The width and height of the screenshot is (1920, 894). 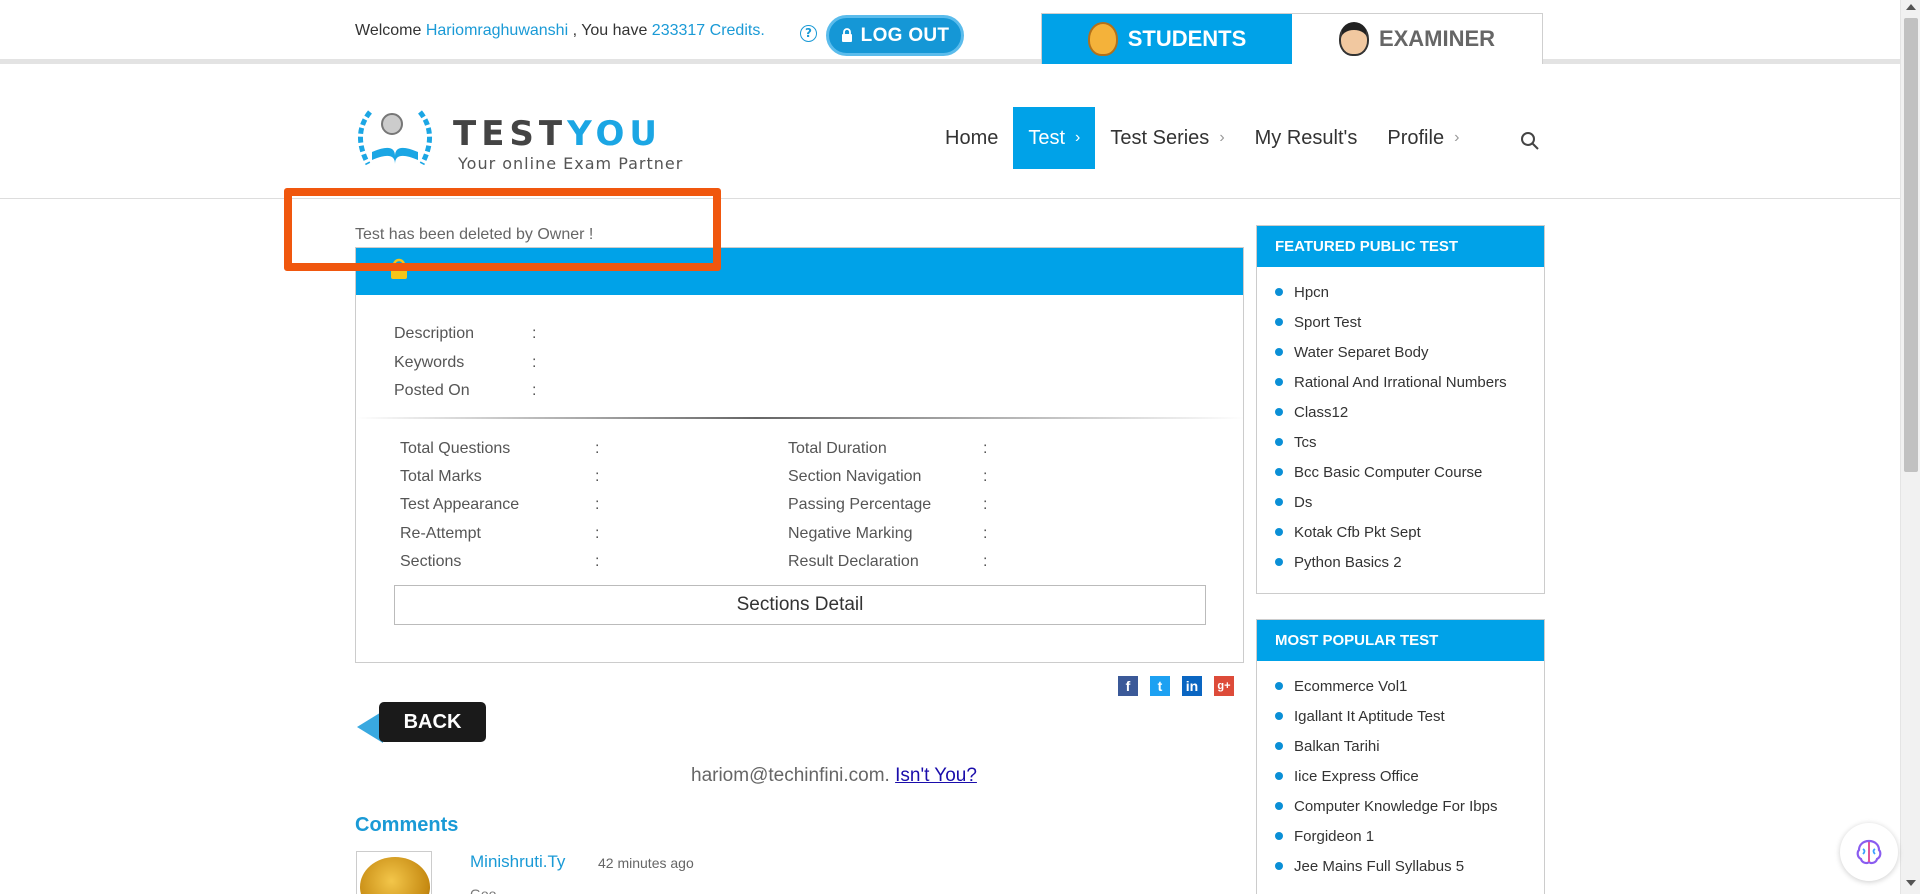 I want to click on list-item: Forgideon 1, so click(x=1409, y=836).